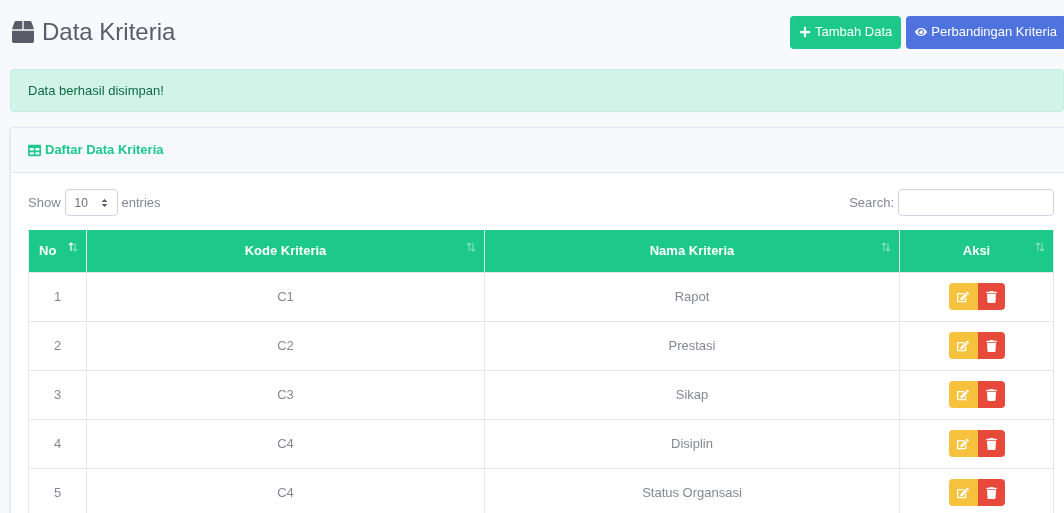  I want to click on table-cell: 2, so click(57, 345).